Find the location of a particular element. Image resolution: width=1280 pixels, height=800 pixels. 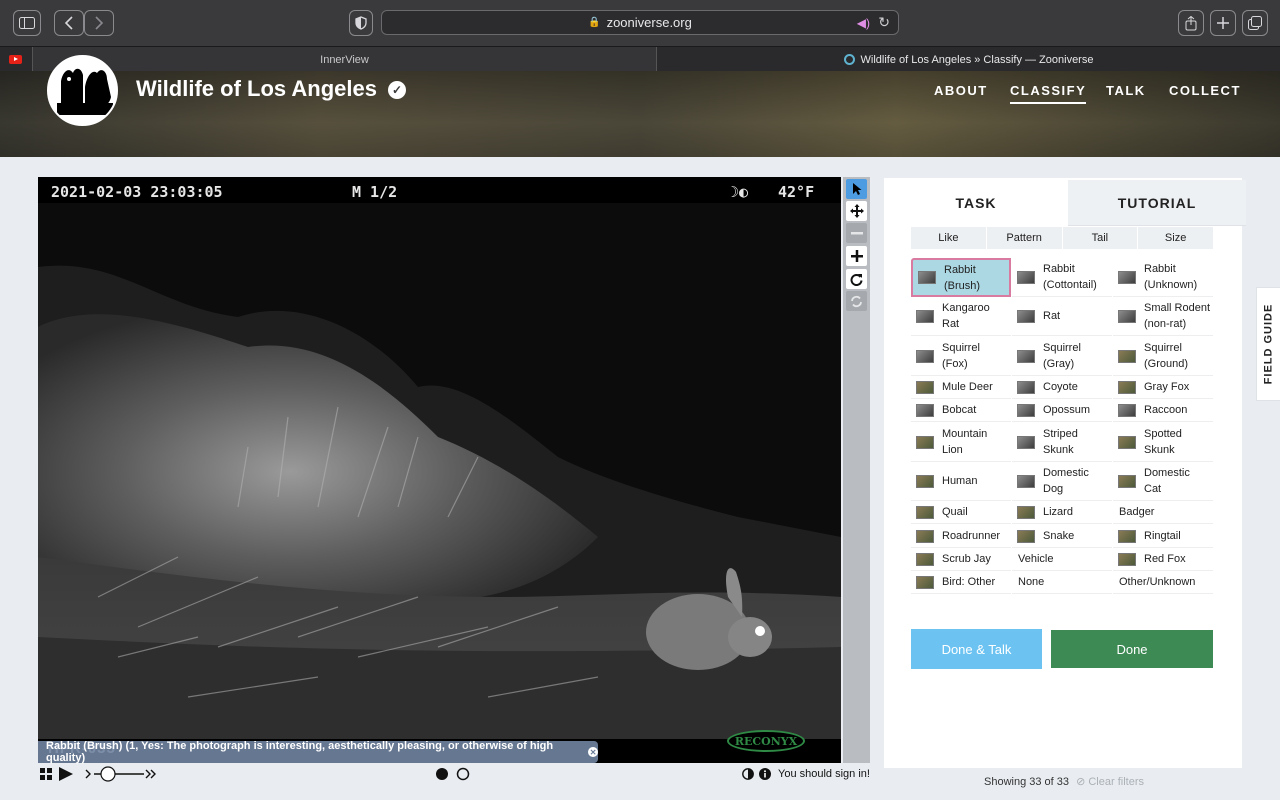

audio-icon: ◀) is located at coordinates (863, 23).